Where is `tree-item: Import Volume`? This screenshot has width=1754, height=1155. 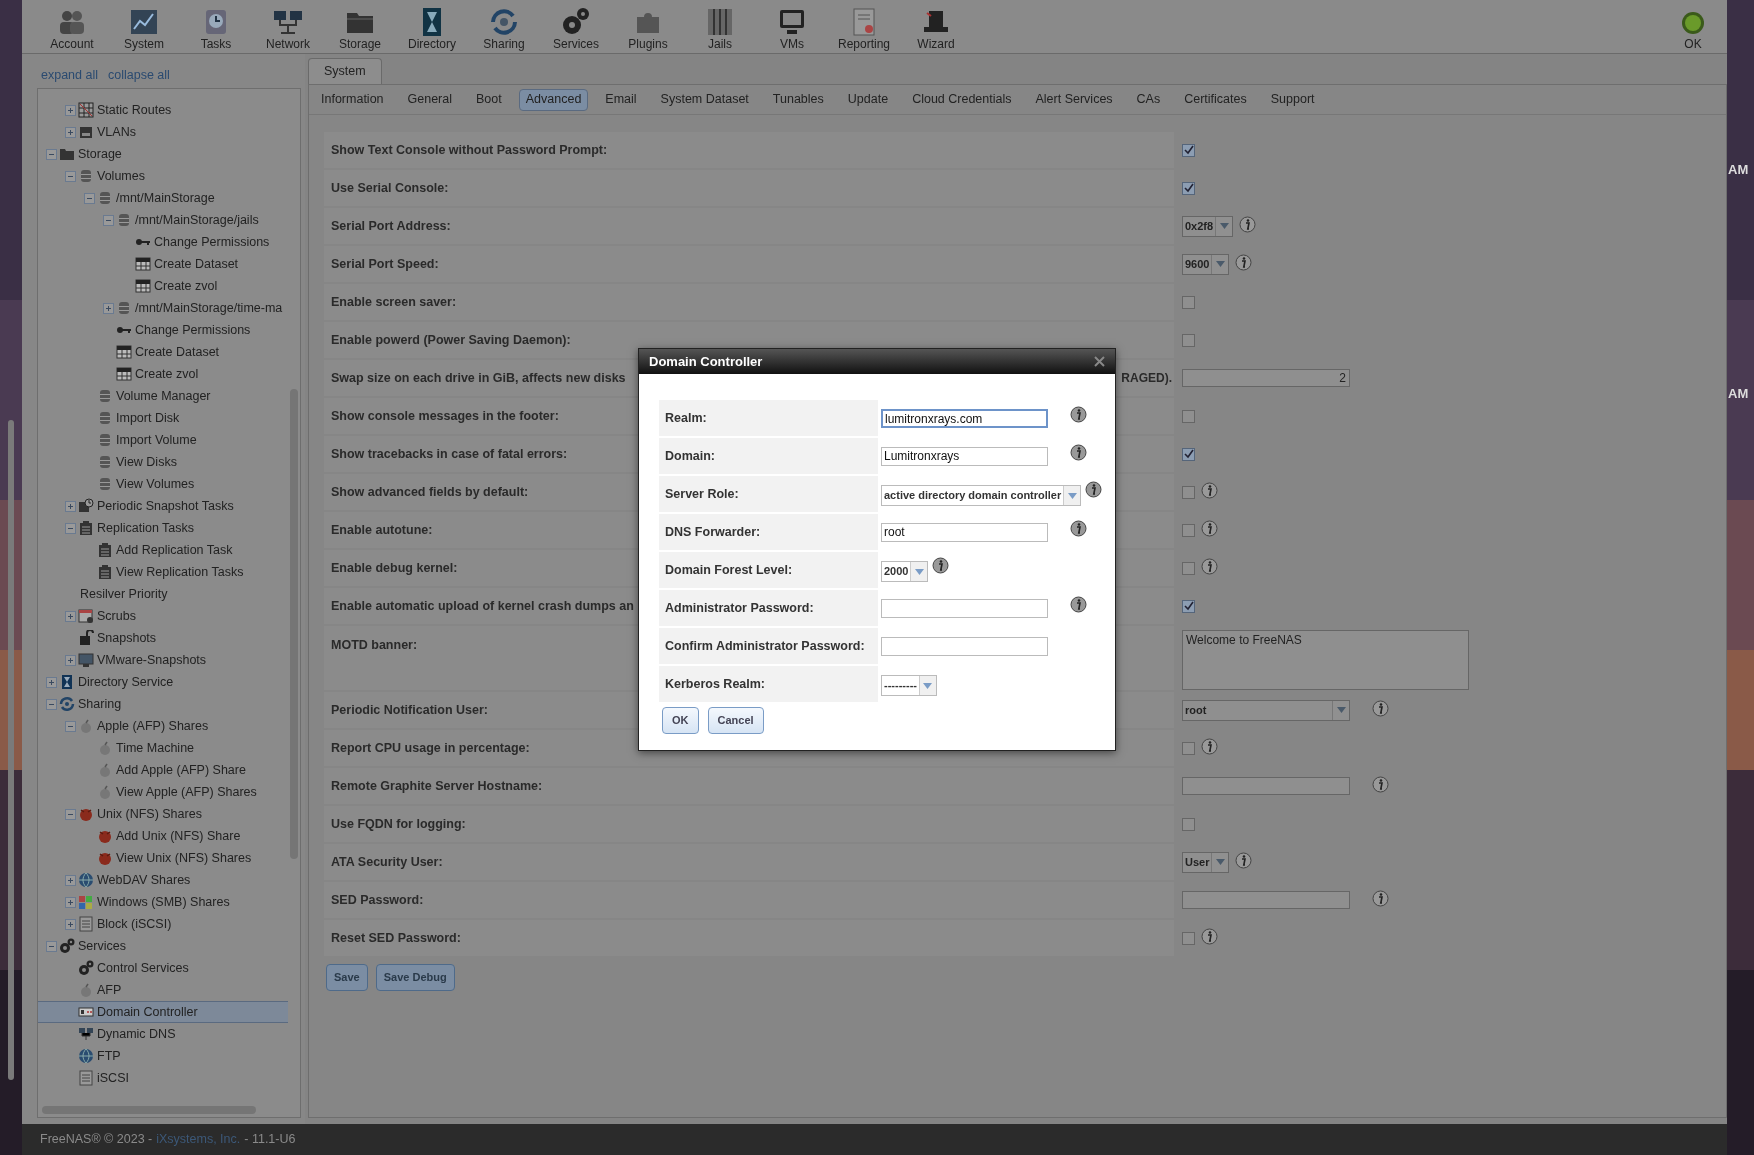
tree-item: Import Volume is located at coordinates (163, 440).